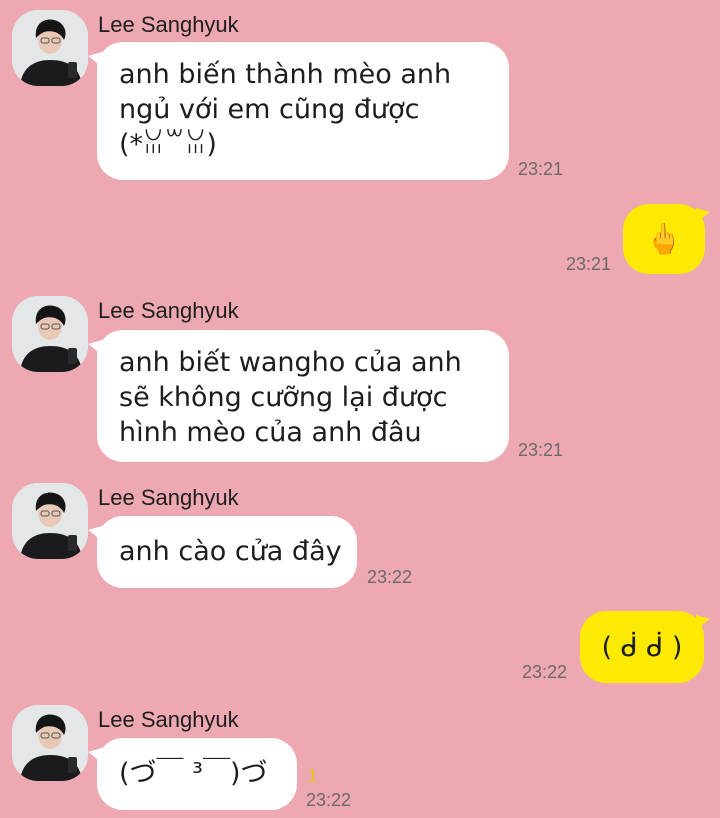  I want to click on message-bubble: (づ￣ ³￣)づ, so click(197, 774).